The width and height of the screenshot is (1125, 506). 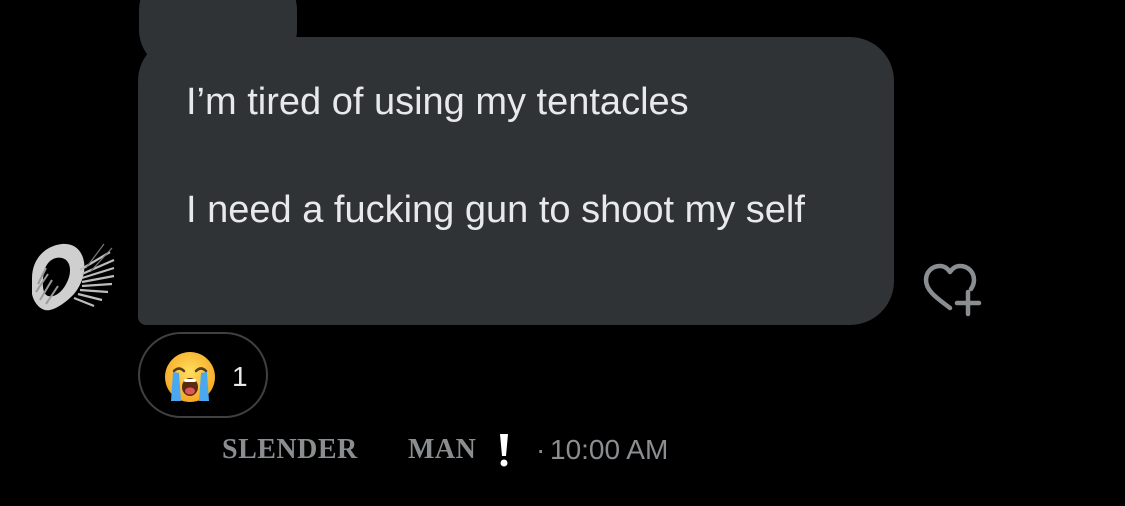 I want to click on add-reaction-button, so click(x=955, y=291).